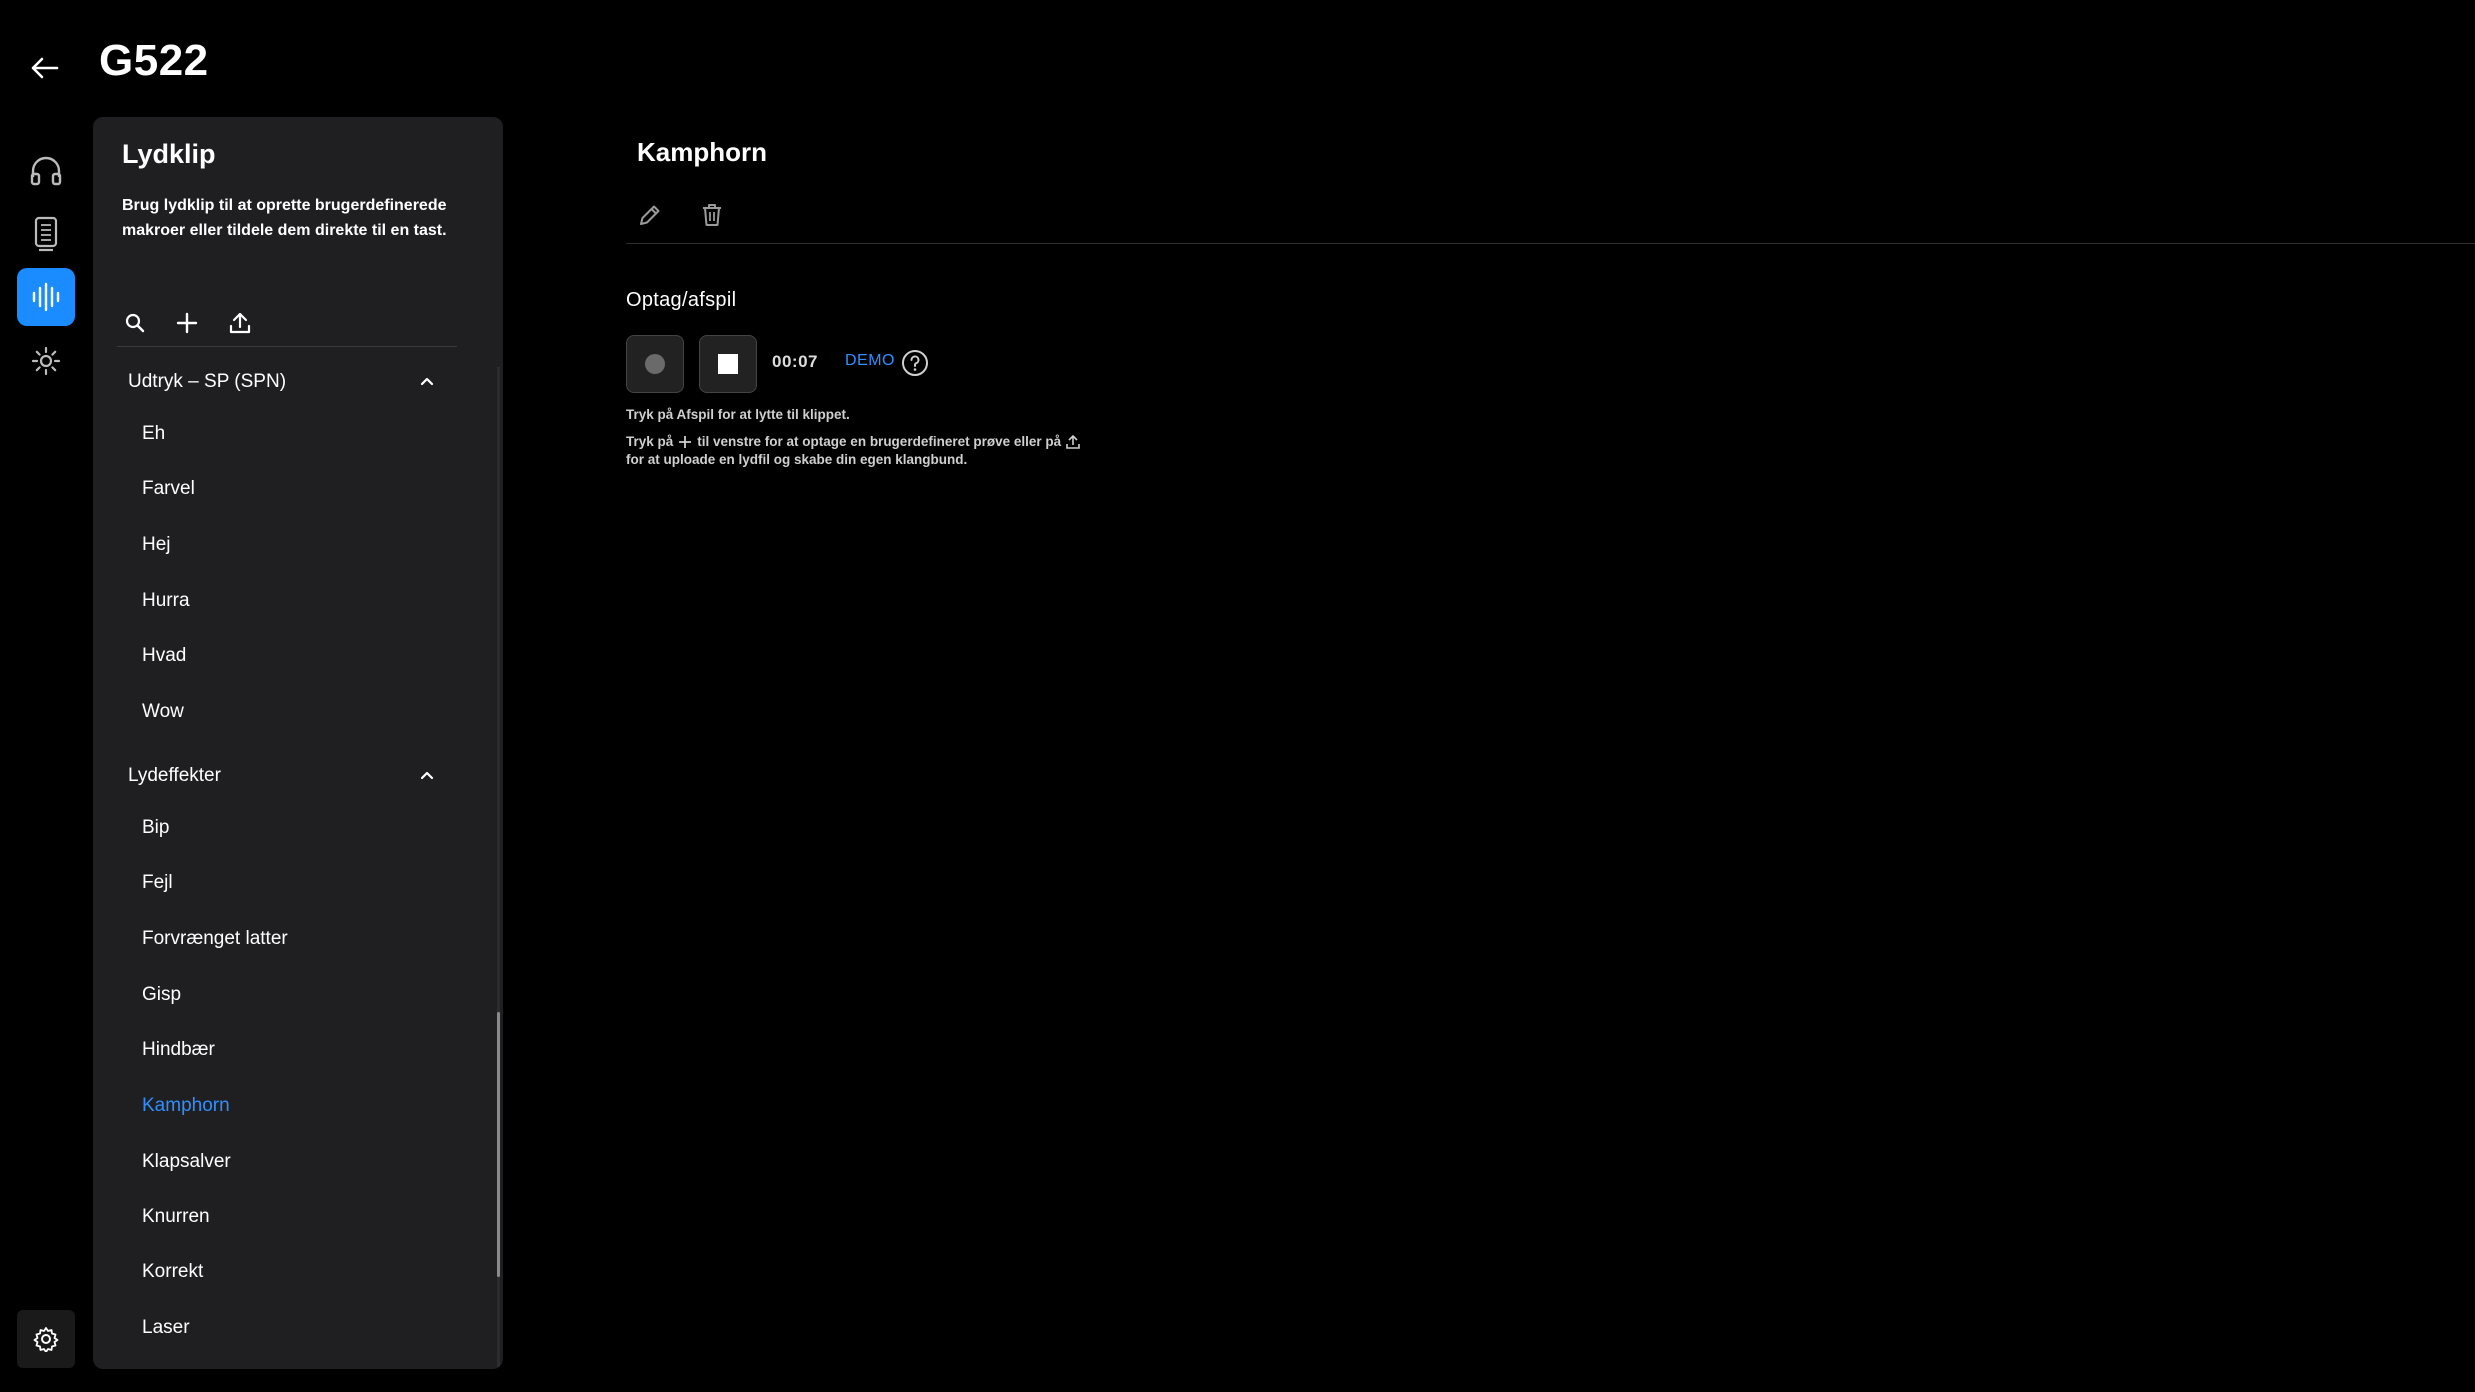 The width and height of the screenshot is (2475, 1392). Describe the element at coordinates (498, 1144) in the screenshot. I see `scrollbar-thumb` at that location.